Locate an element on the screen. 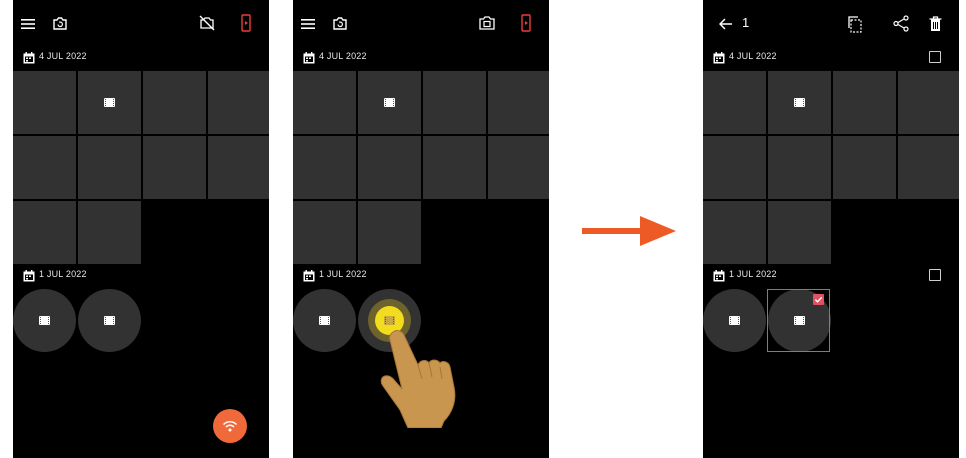  transition-arrow-icon is located at coordinates (629, 231).